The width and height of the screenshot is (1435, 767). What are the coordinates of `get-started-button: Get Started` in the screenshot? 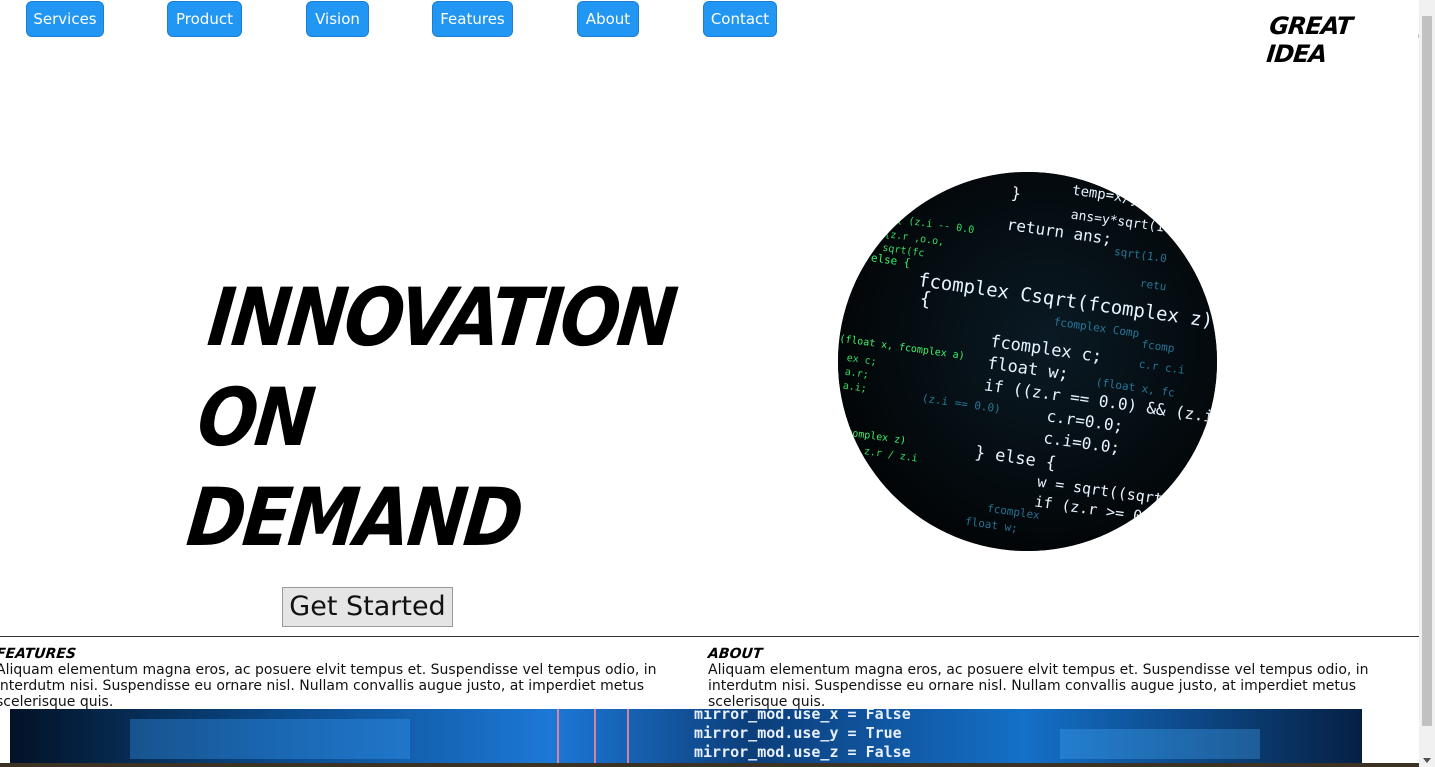 It's located at (367, 607).